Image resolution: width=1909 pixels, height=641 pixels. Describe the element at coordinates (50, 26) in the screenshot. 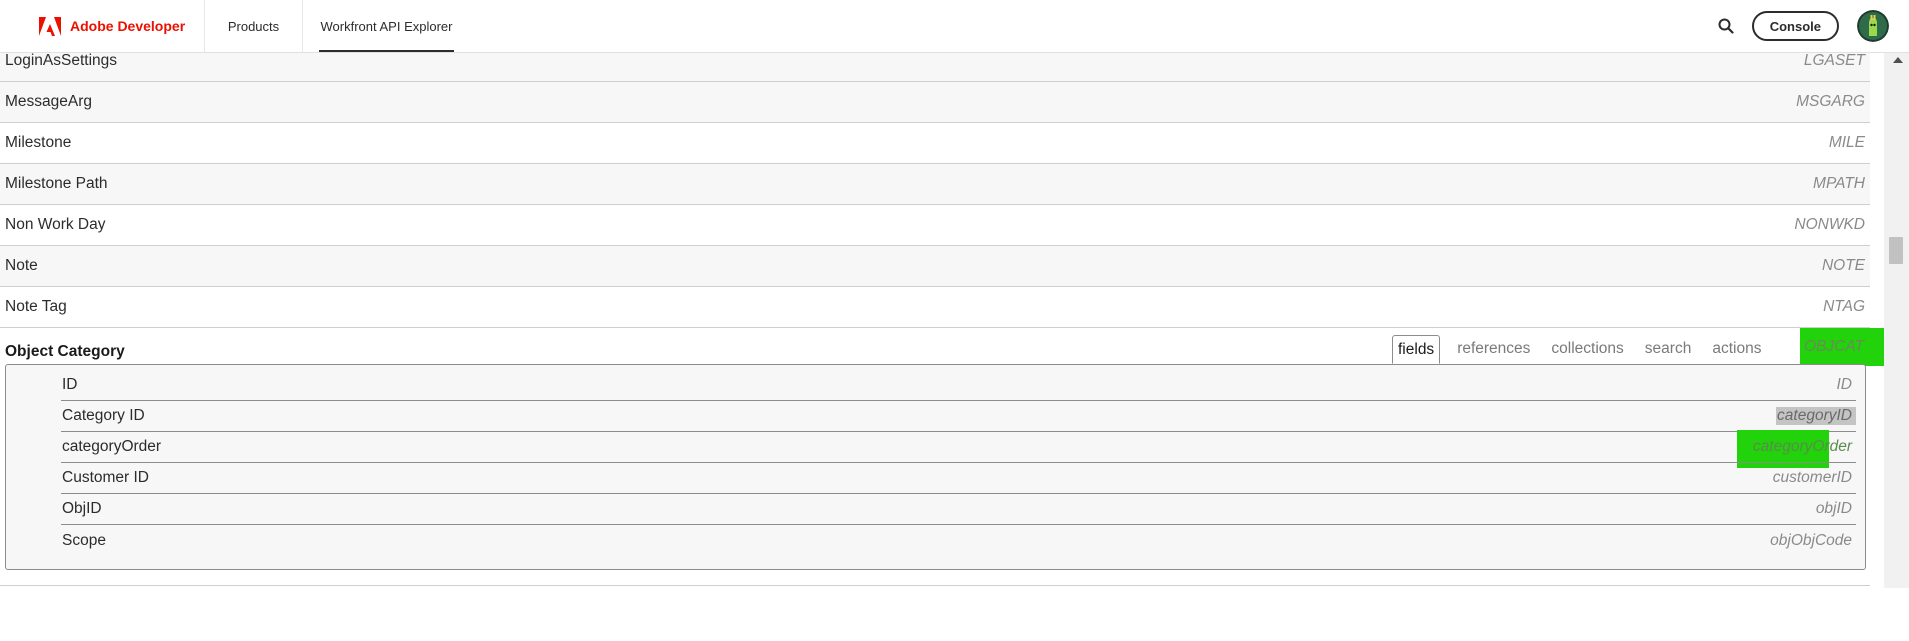

I see `adobe-logo-icon` at that location.